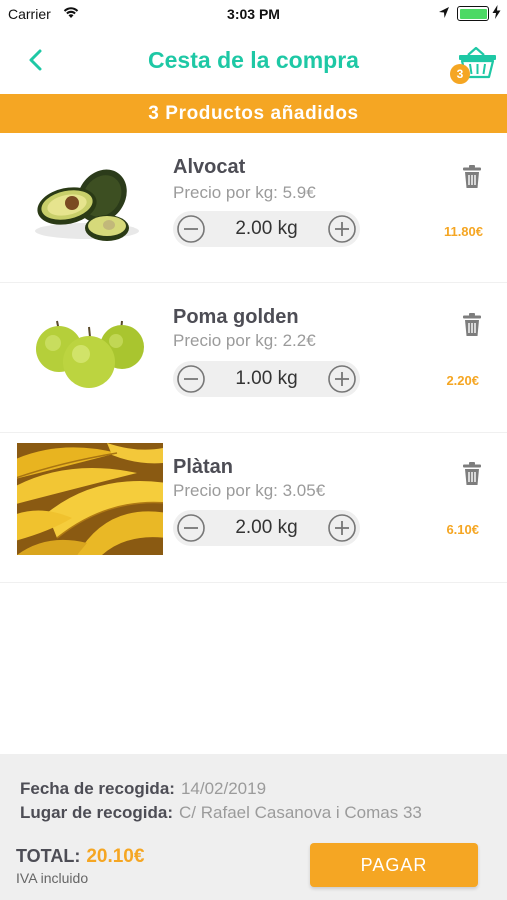  I want to click on pickup-date-row: Fecha de recogida: 14/02/2019, so click(143, 789).